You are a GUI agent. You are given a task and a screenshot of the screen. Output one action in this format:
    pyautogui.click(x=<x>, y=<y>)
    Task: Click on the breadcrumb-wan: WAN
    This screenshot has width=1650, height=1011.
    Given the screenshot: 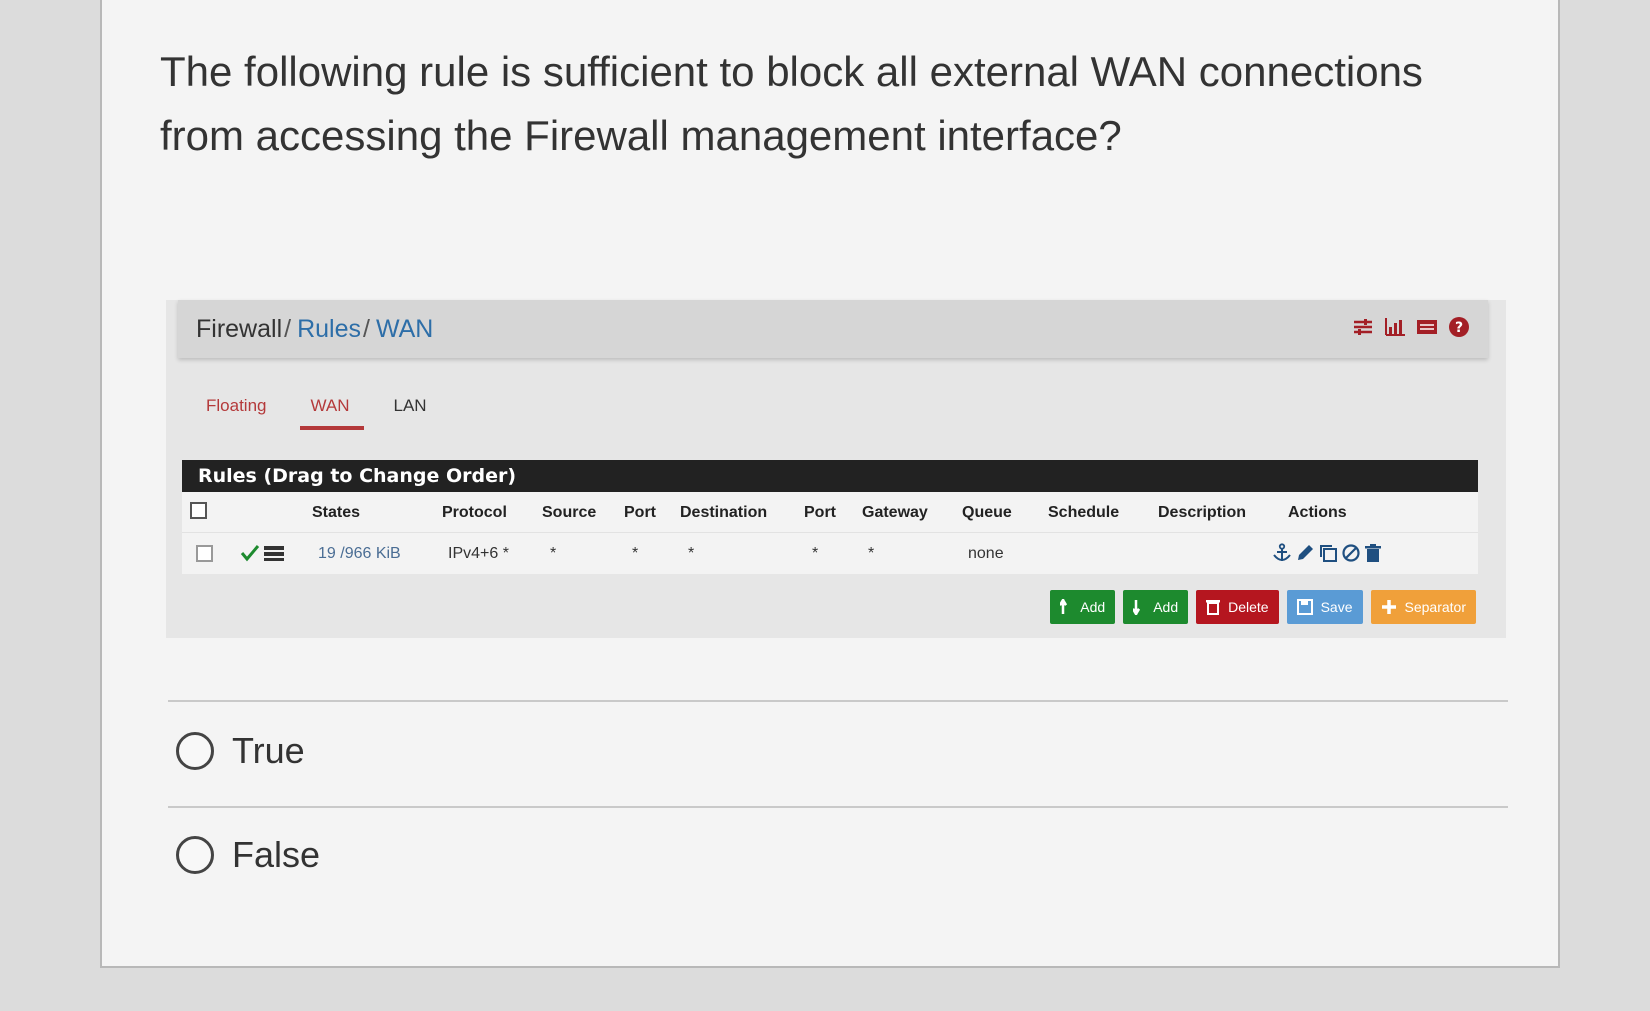 What is the action you would take?
    pyautogui.click(x=404, y=329)
    